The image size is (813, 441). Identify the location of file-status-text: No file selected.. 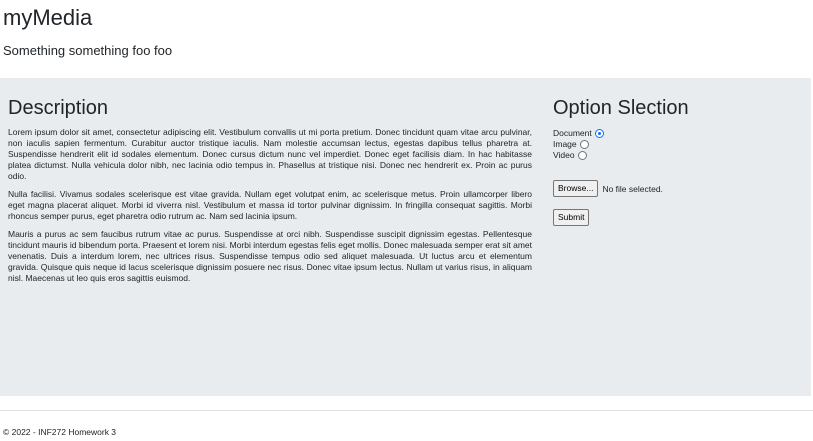
(632, 188).